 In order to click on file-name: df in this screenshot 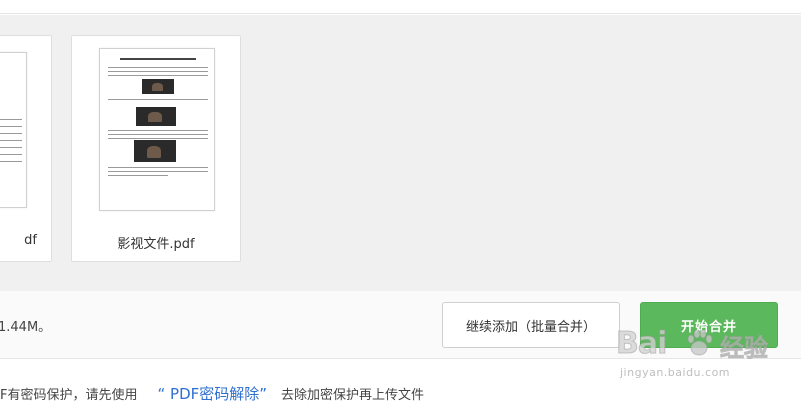, I will do `click(30, 240)`.